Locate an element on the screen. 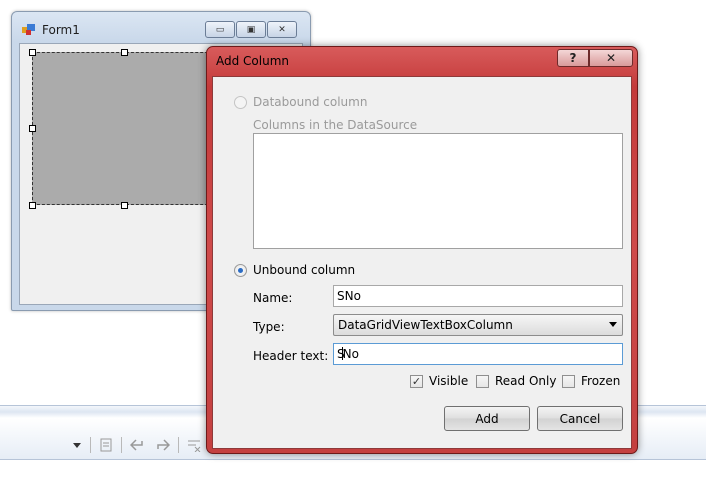 This screenshot has width=706, height=480. form1-caption-buttons: ▭ ▣ ✕ is located at coordinates (251, 29).